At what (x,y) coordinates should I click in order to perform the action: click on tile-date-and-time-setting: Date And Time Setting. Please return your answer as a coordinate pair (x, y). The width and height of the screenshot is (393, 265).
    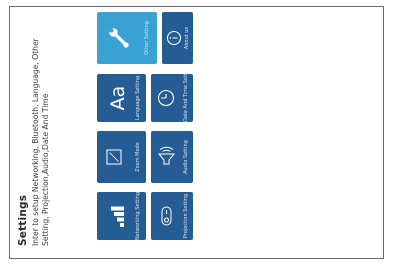
    Looking at the image, I should click on (172, 98).